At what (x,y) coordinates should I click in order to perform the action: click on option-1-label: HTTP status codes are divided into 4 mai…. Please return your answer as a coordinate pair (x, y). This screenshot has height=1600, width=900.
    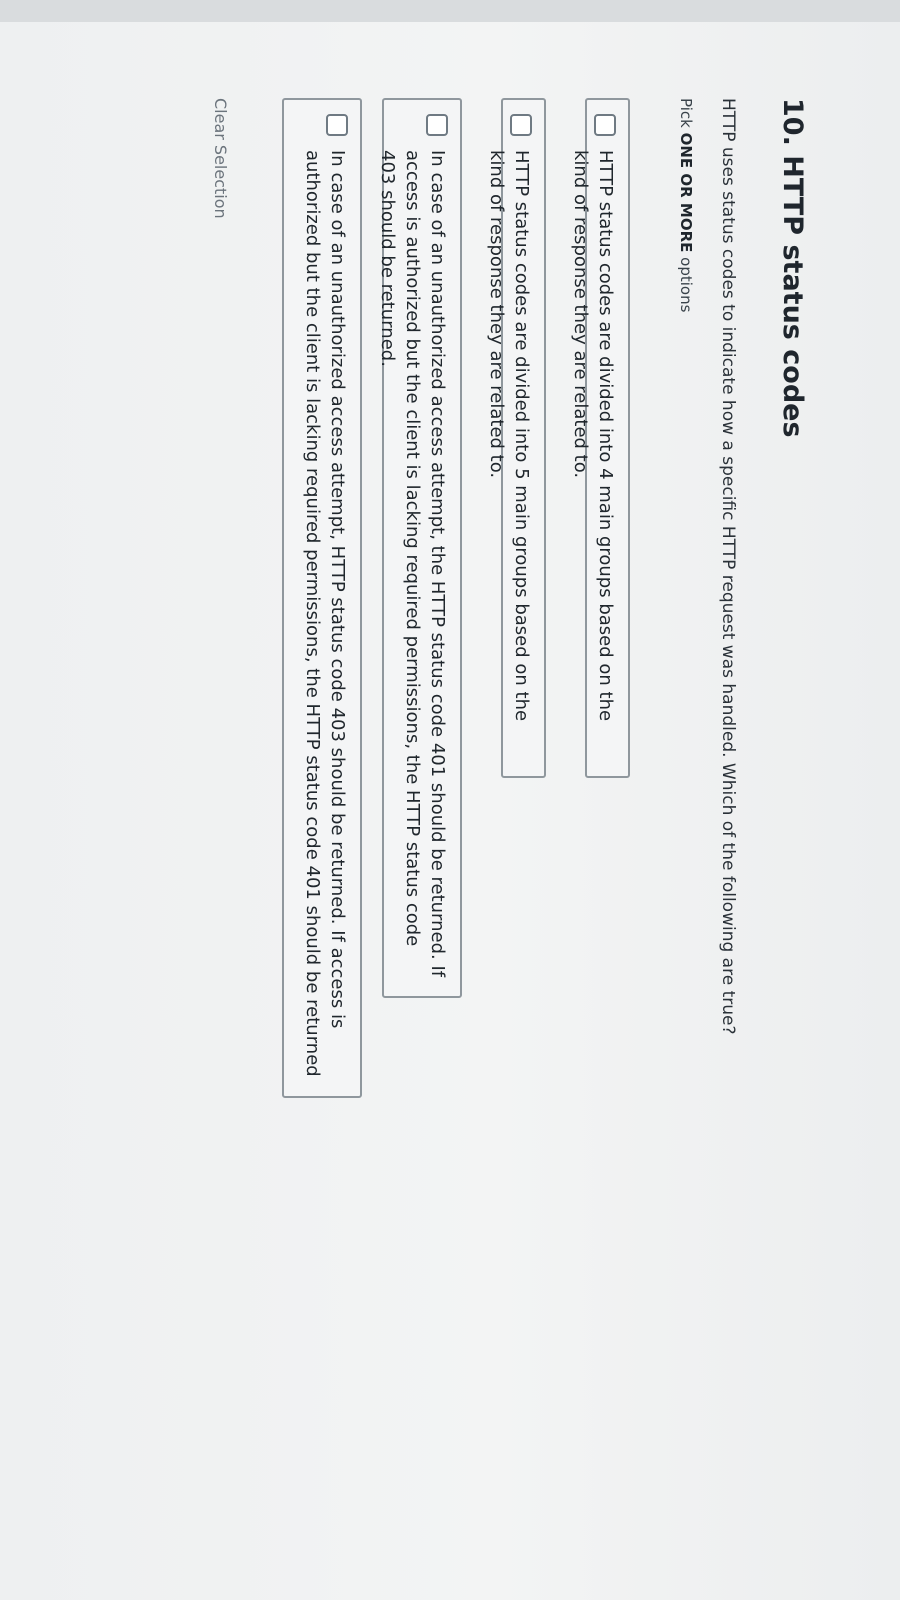
    Looking at the image, I should click on (593, 436).